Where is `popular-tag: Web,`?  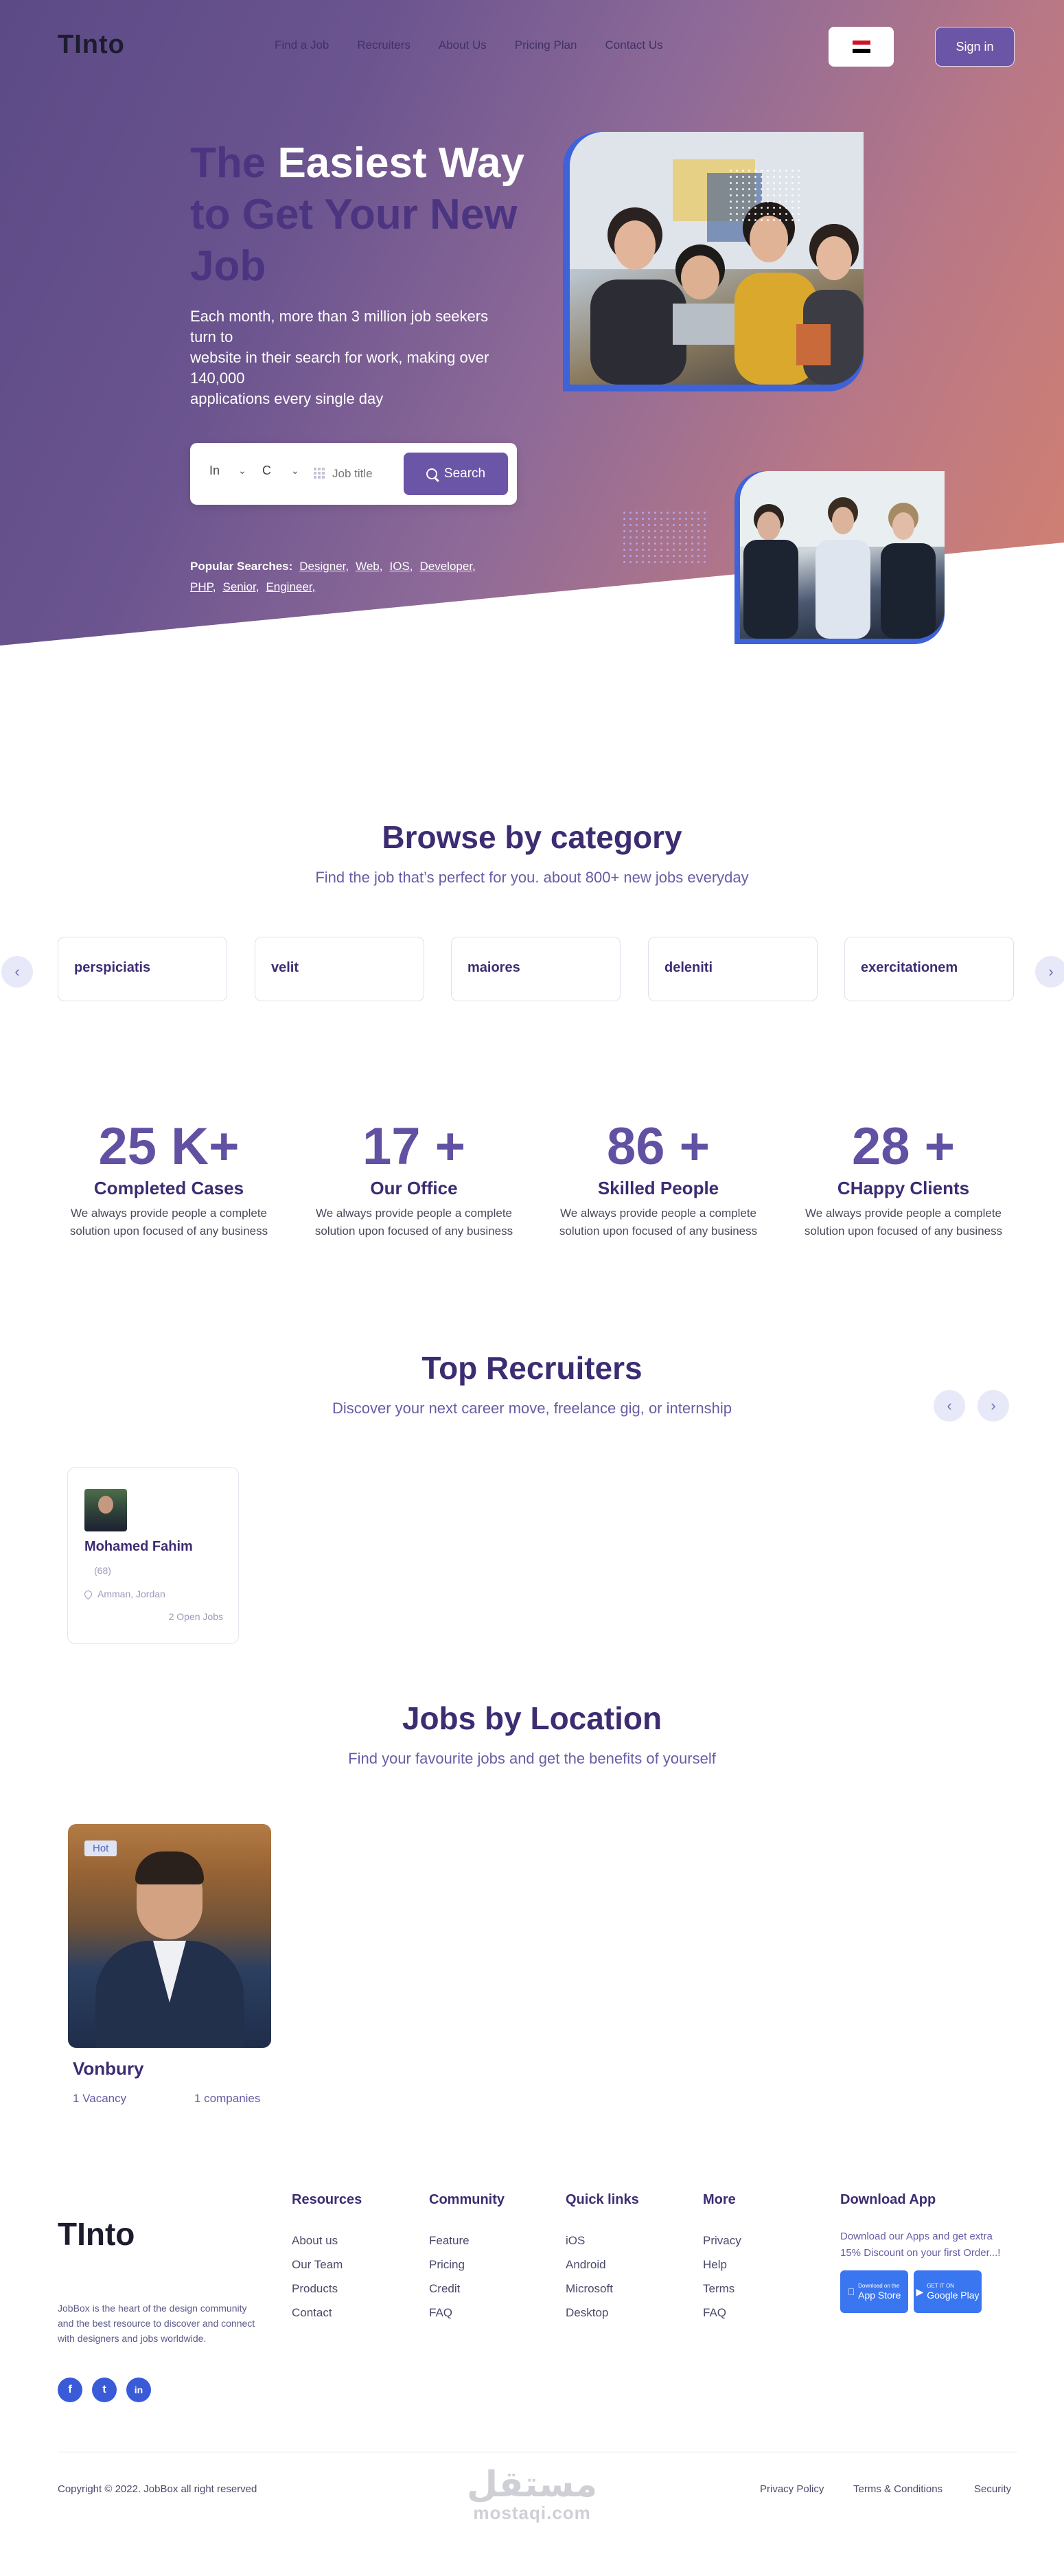
popular-tag: Web, is located at coordinates (369, 566).